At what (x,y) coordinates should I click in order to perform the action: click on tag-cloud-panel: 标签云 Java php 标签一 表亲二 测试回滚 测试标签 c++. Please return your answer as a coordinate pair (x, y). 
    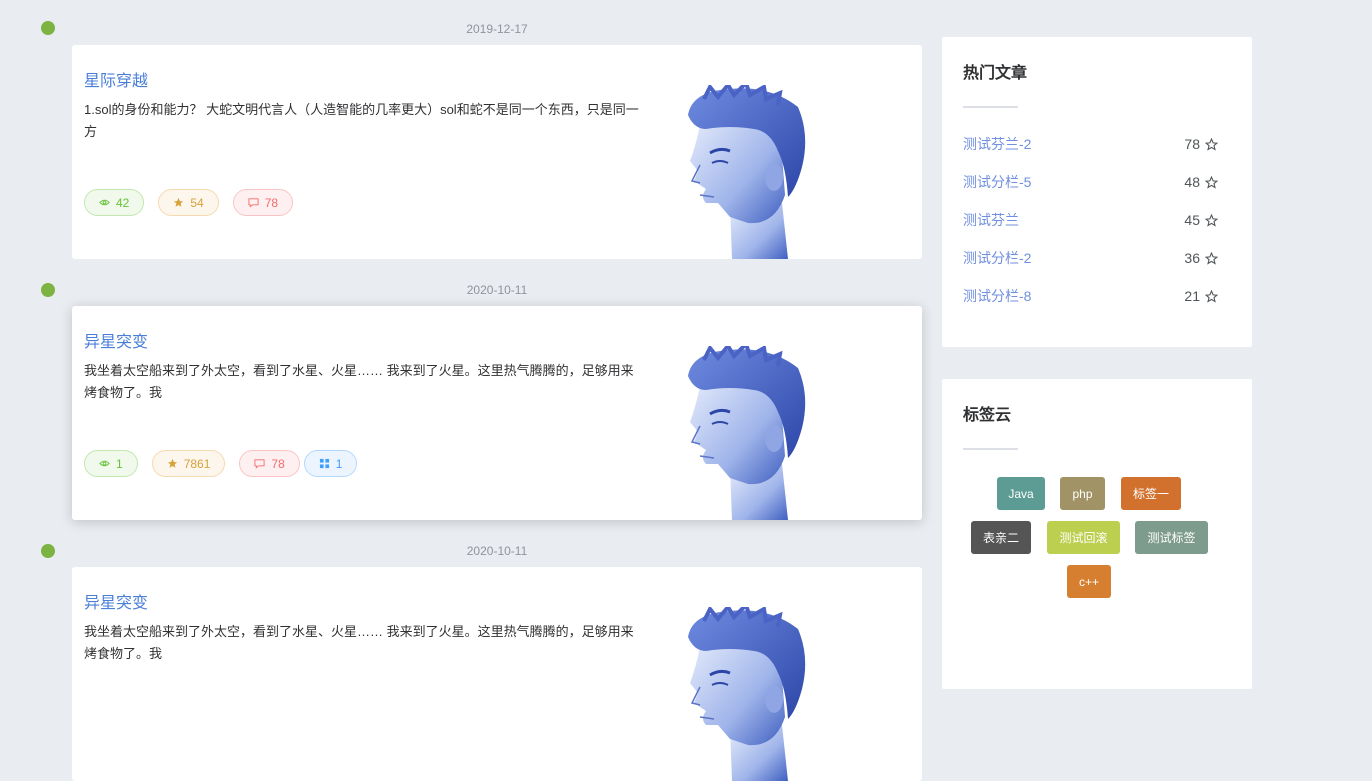
    Looking at the image, I should click on (1097, 534).